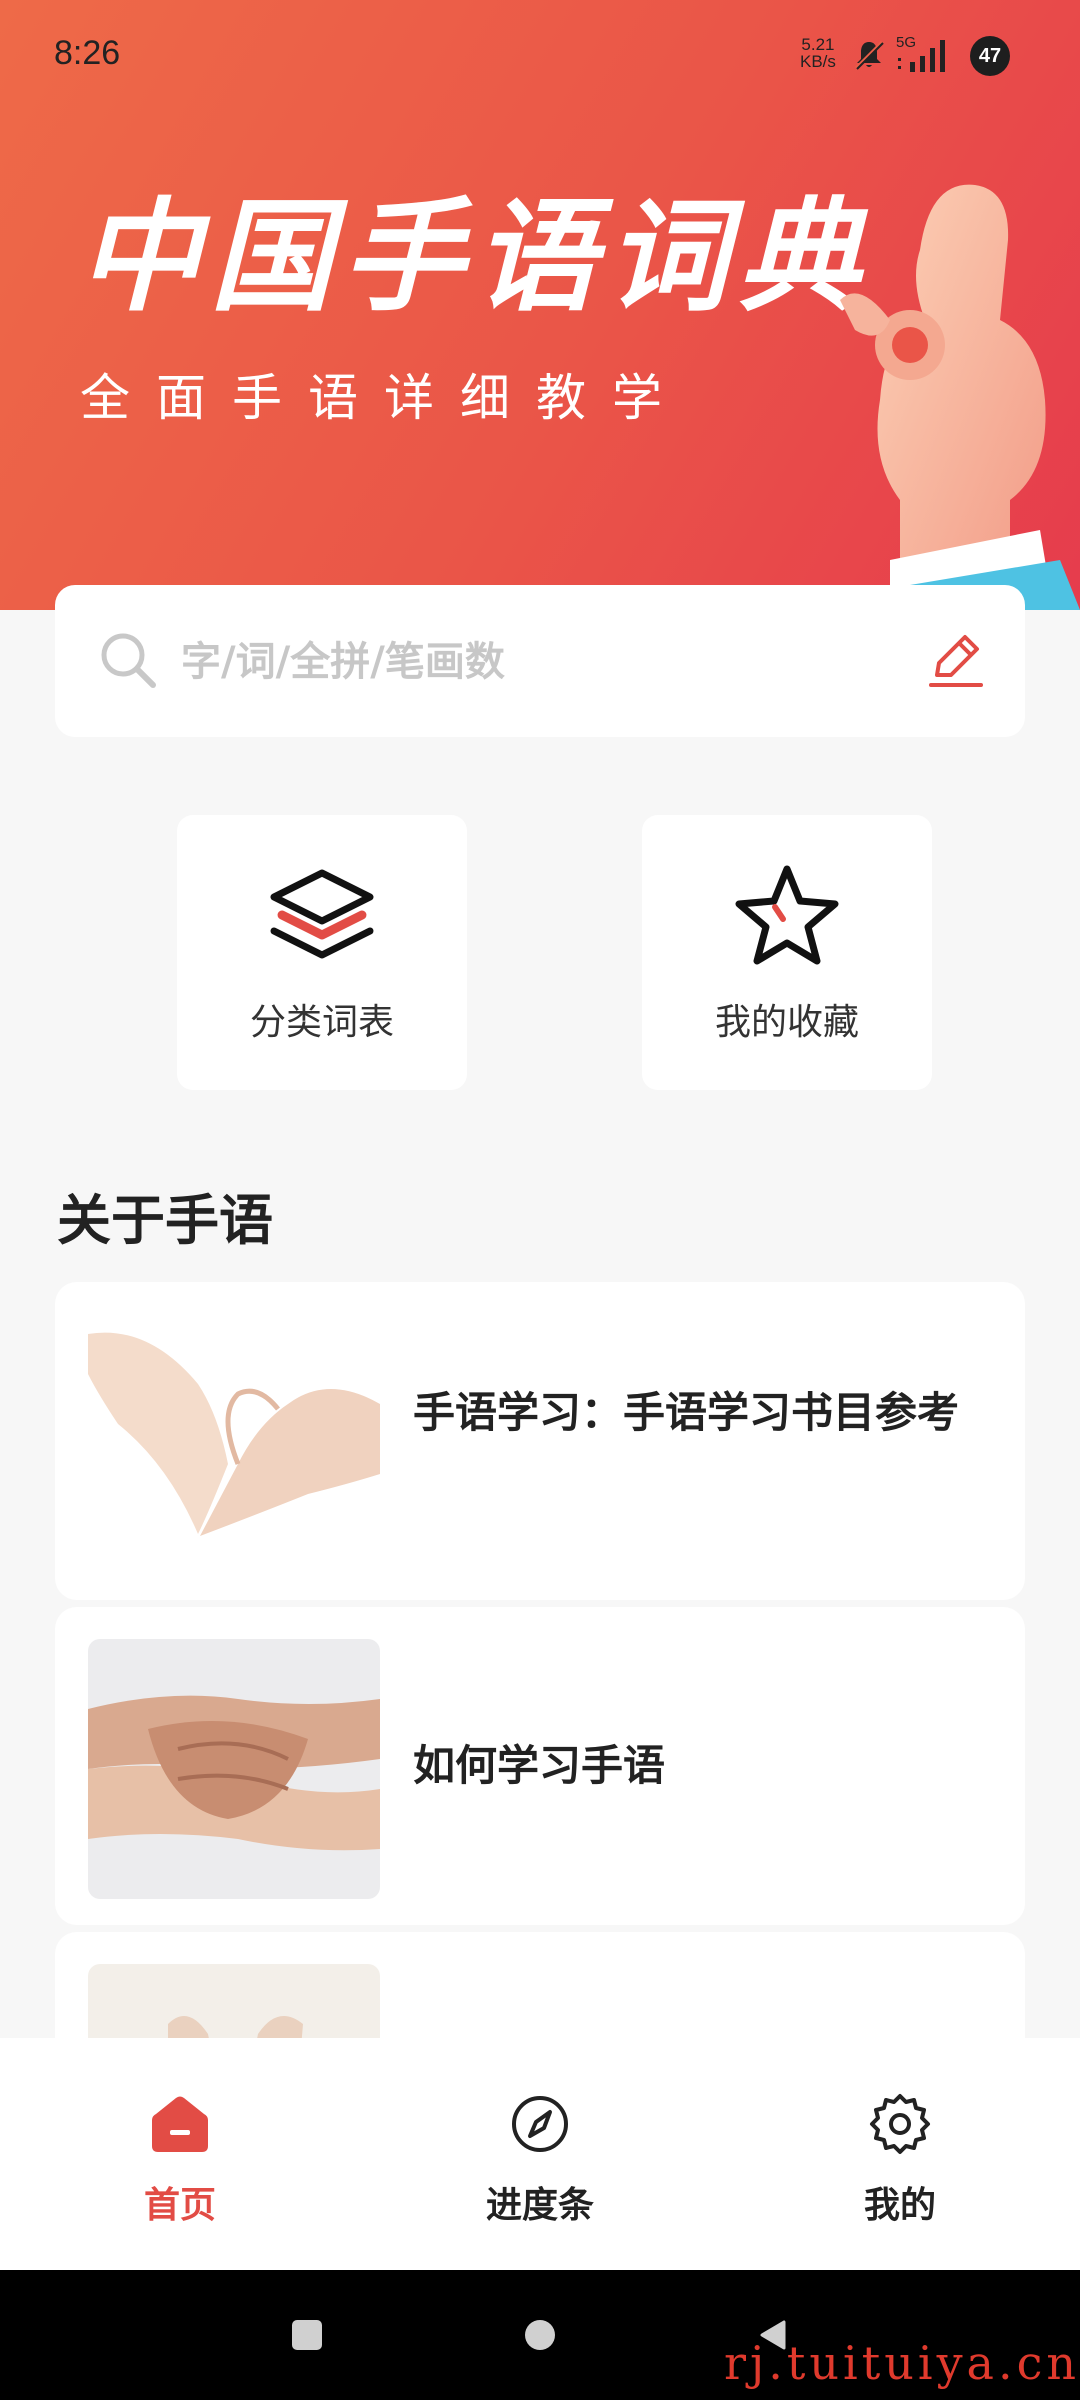 This screenshot has height=2400, width=1080. What do you see at coordinates (540, 2335) in the screenshot?
I see `home-button-icon` at bounding box center [540, 2335].